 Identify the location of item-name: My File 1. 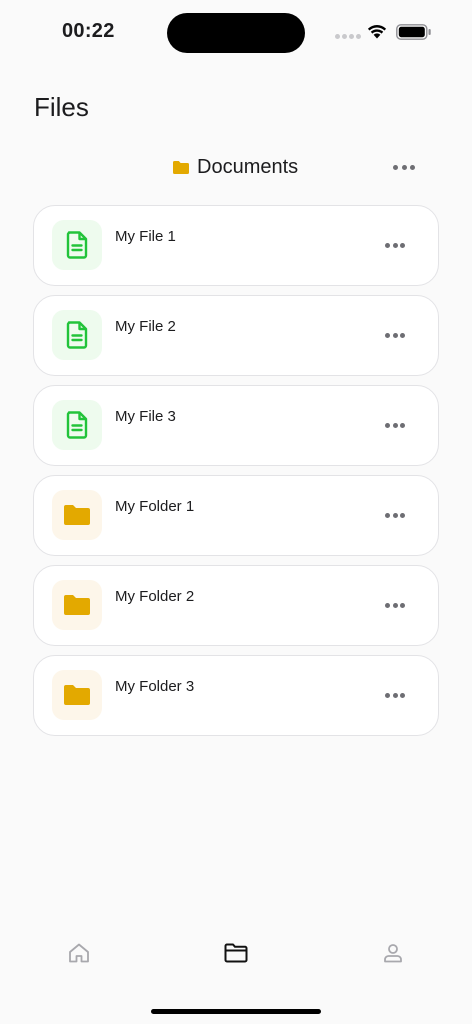
(145, 236).